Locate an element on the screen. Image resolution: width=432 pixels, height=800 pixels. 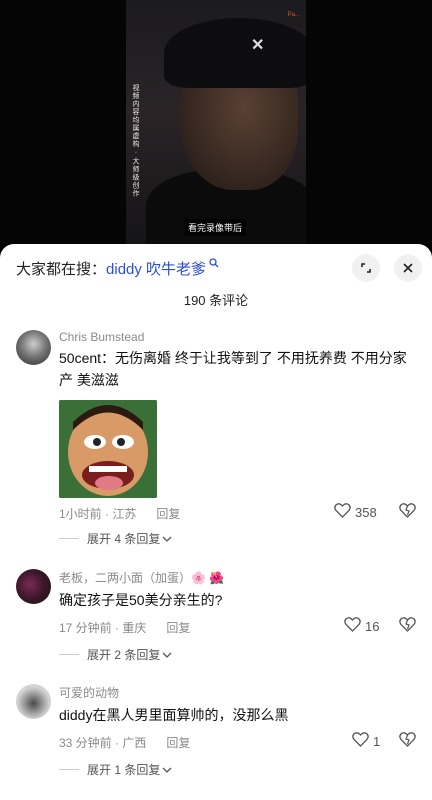
like-button: 358 is located at coordinates (355, 512).